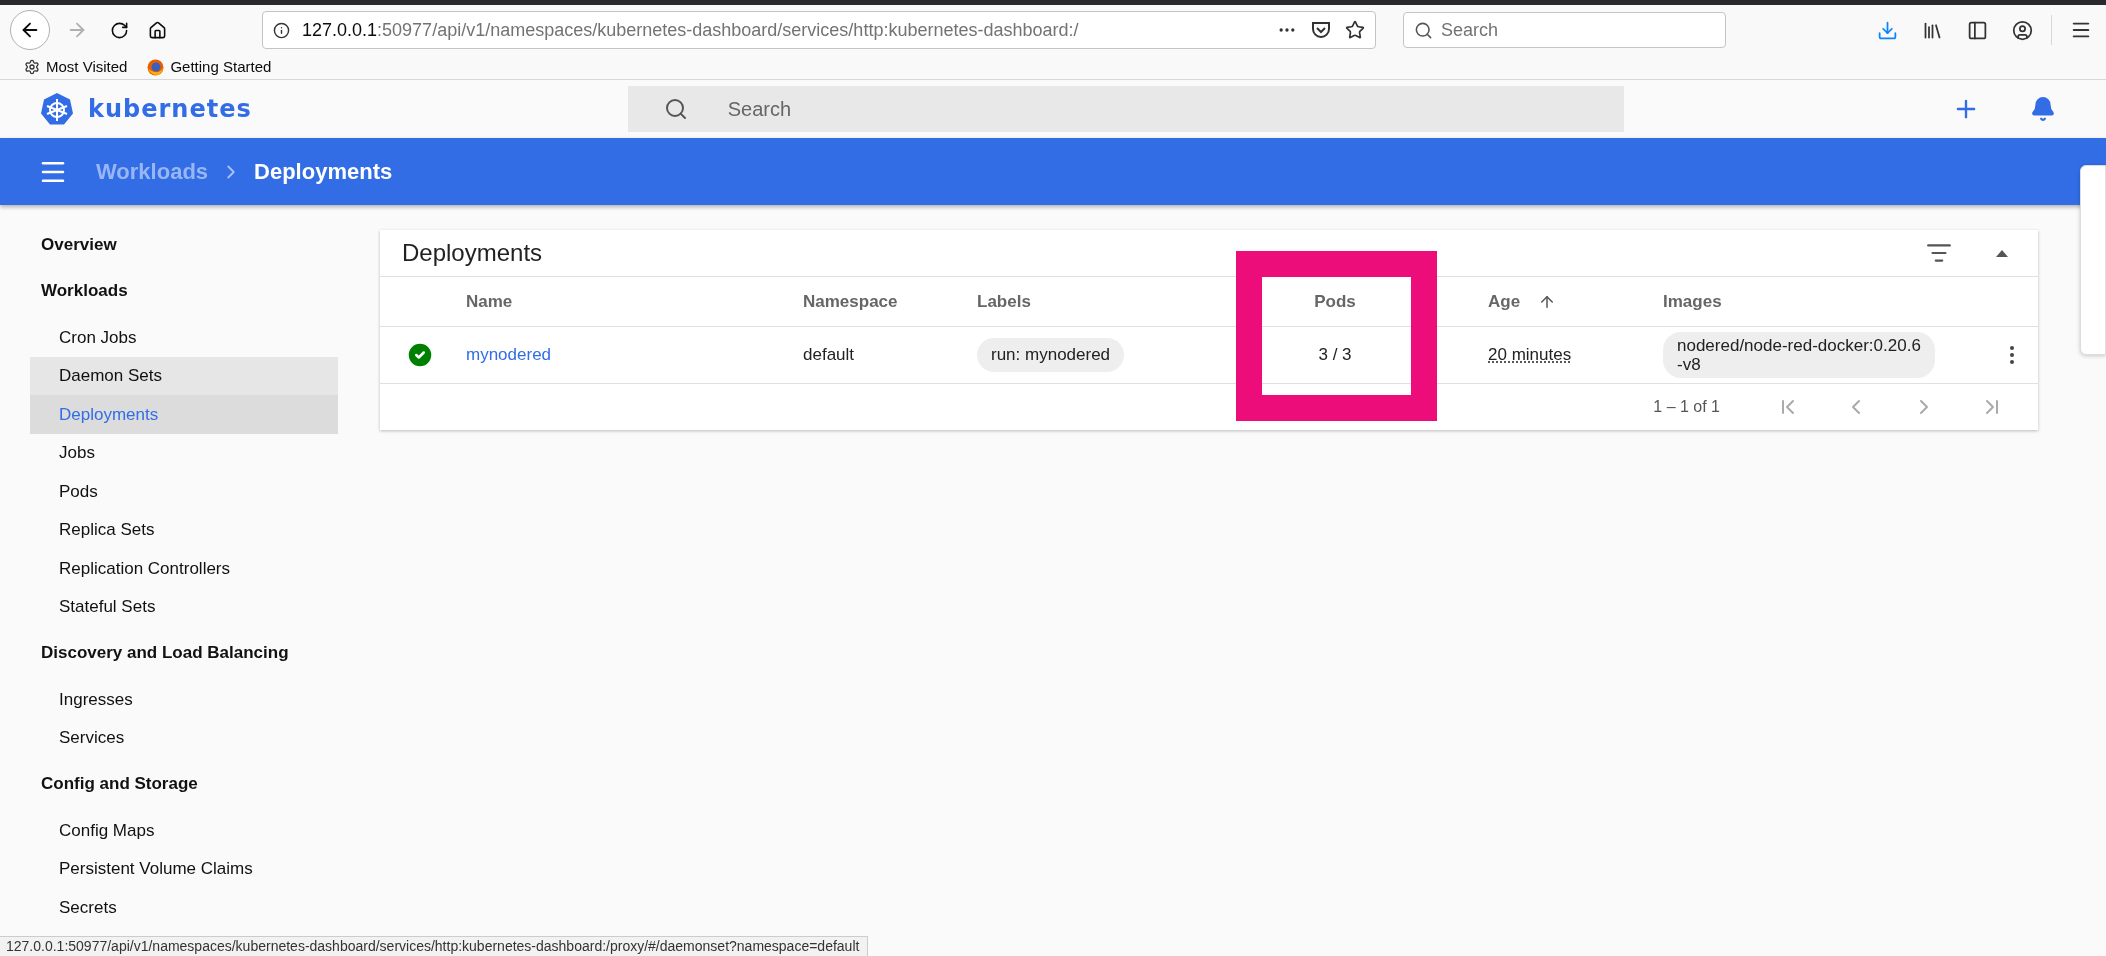 The height and width of the screenshot is (956, 2106). What do you see at coordinates (1125, 109) in the screenshot?
I see `app-search-field: Search` at bounding box center [1125, 109].